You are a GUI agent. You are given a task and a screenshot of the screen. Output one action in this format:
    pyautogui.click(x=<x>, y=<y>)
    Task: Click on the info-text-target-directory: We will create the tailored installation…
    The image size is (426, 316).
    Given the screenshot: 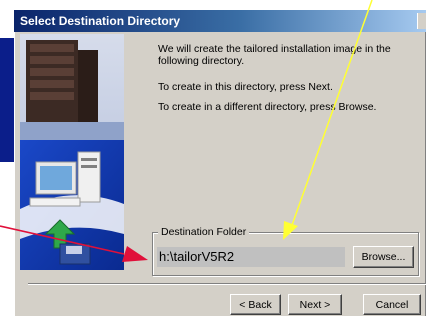 What is the action you would take?
    pyautogui.click(x=274, y=55)
    